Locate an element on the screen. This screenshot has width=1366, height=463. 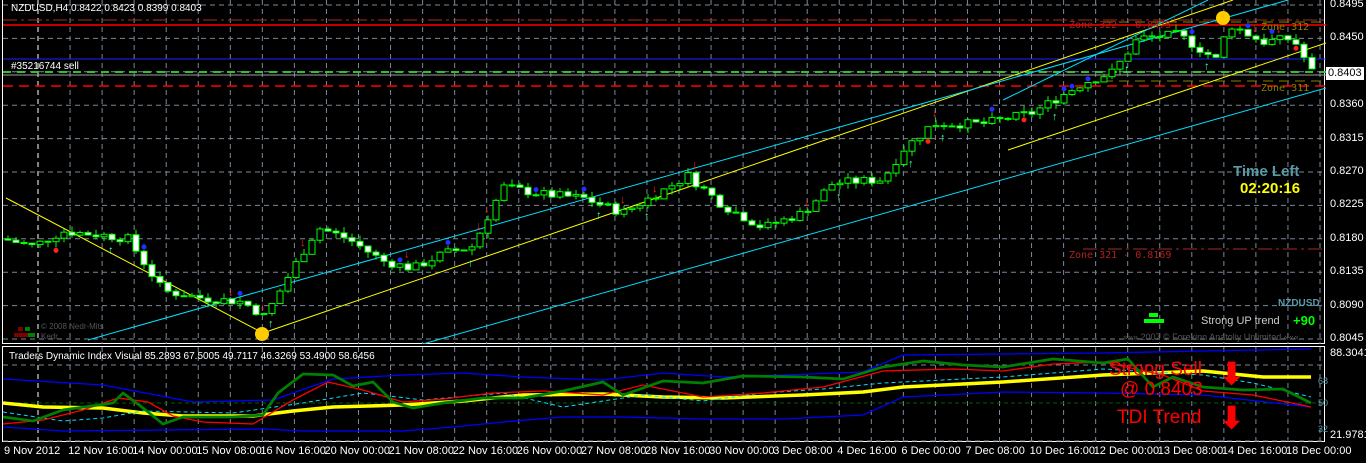
time-left-value: 02:20:16 is located at coordinates (1270, 188).